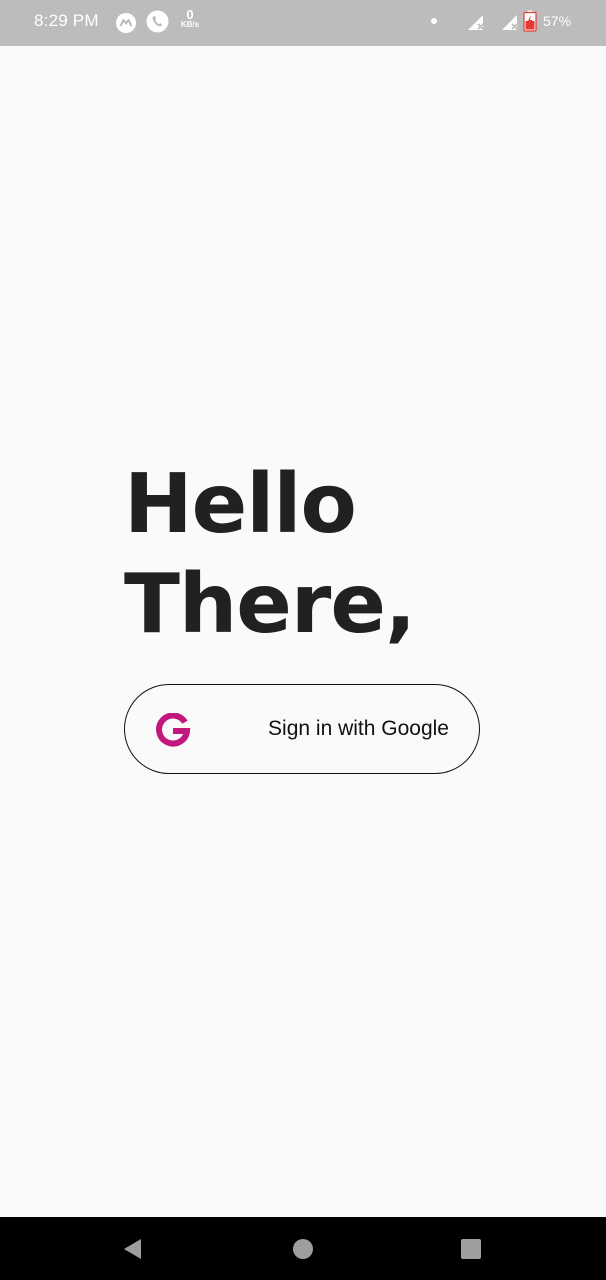  What do you see at coordinates (270, 604) in the screenshot?
I see `greeting-line-2: There,` at bounding box center [270, 604].